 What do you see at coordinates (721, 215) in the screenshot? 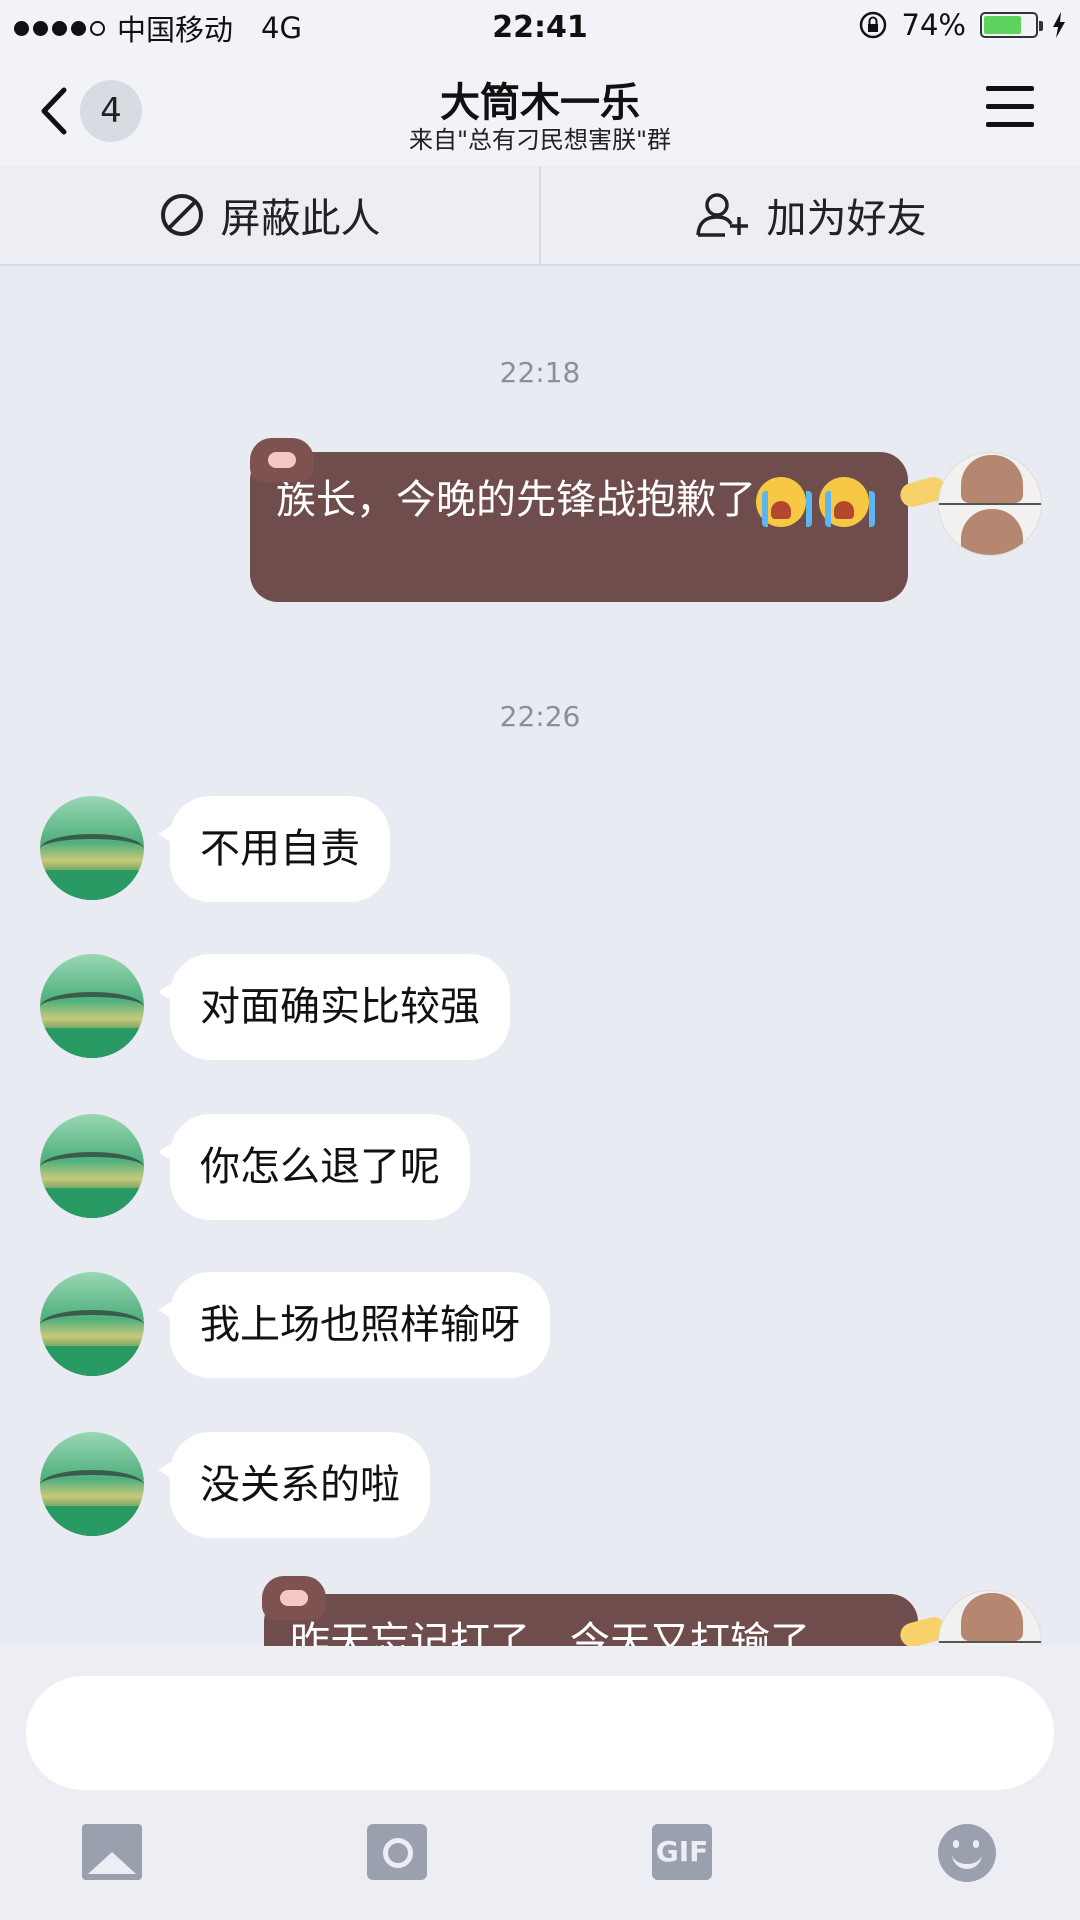
I see `add-friend-icon` at bounding box center [721, 215].